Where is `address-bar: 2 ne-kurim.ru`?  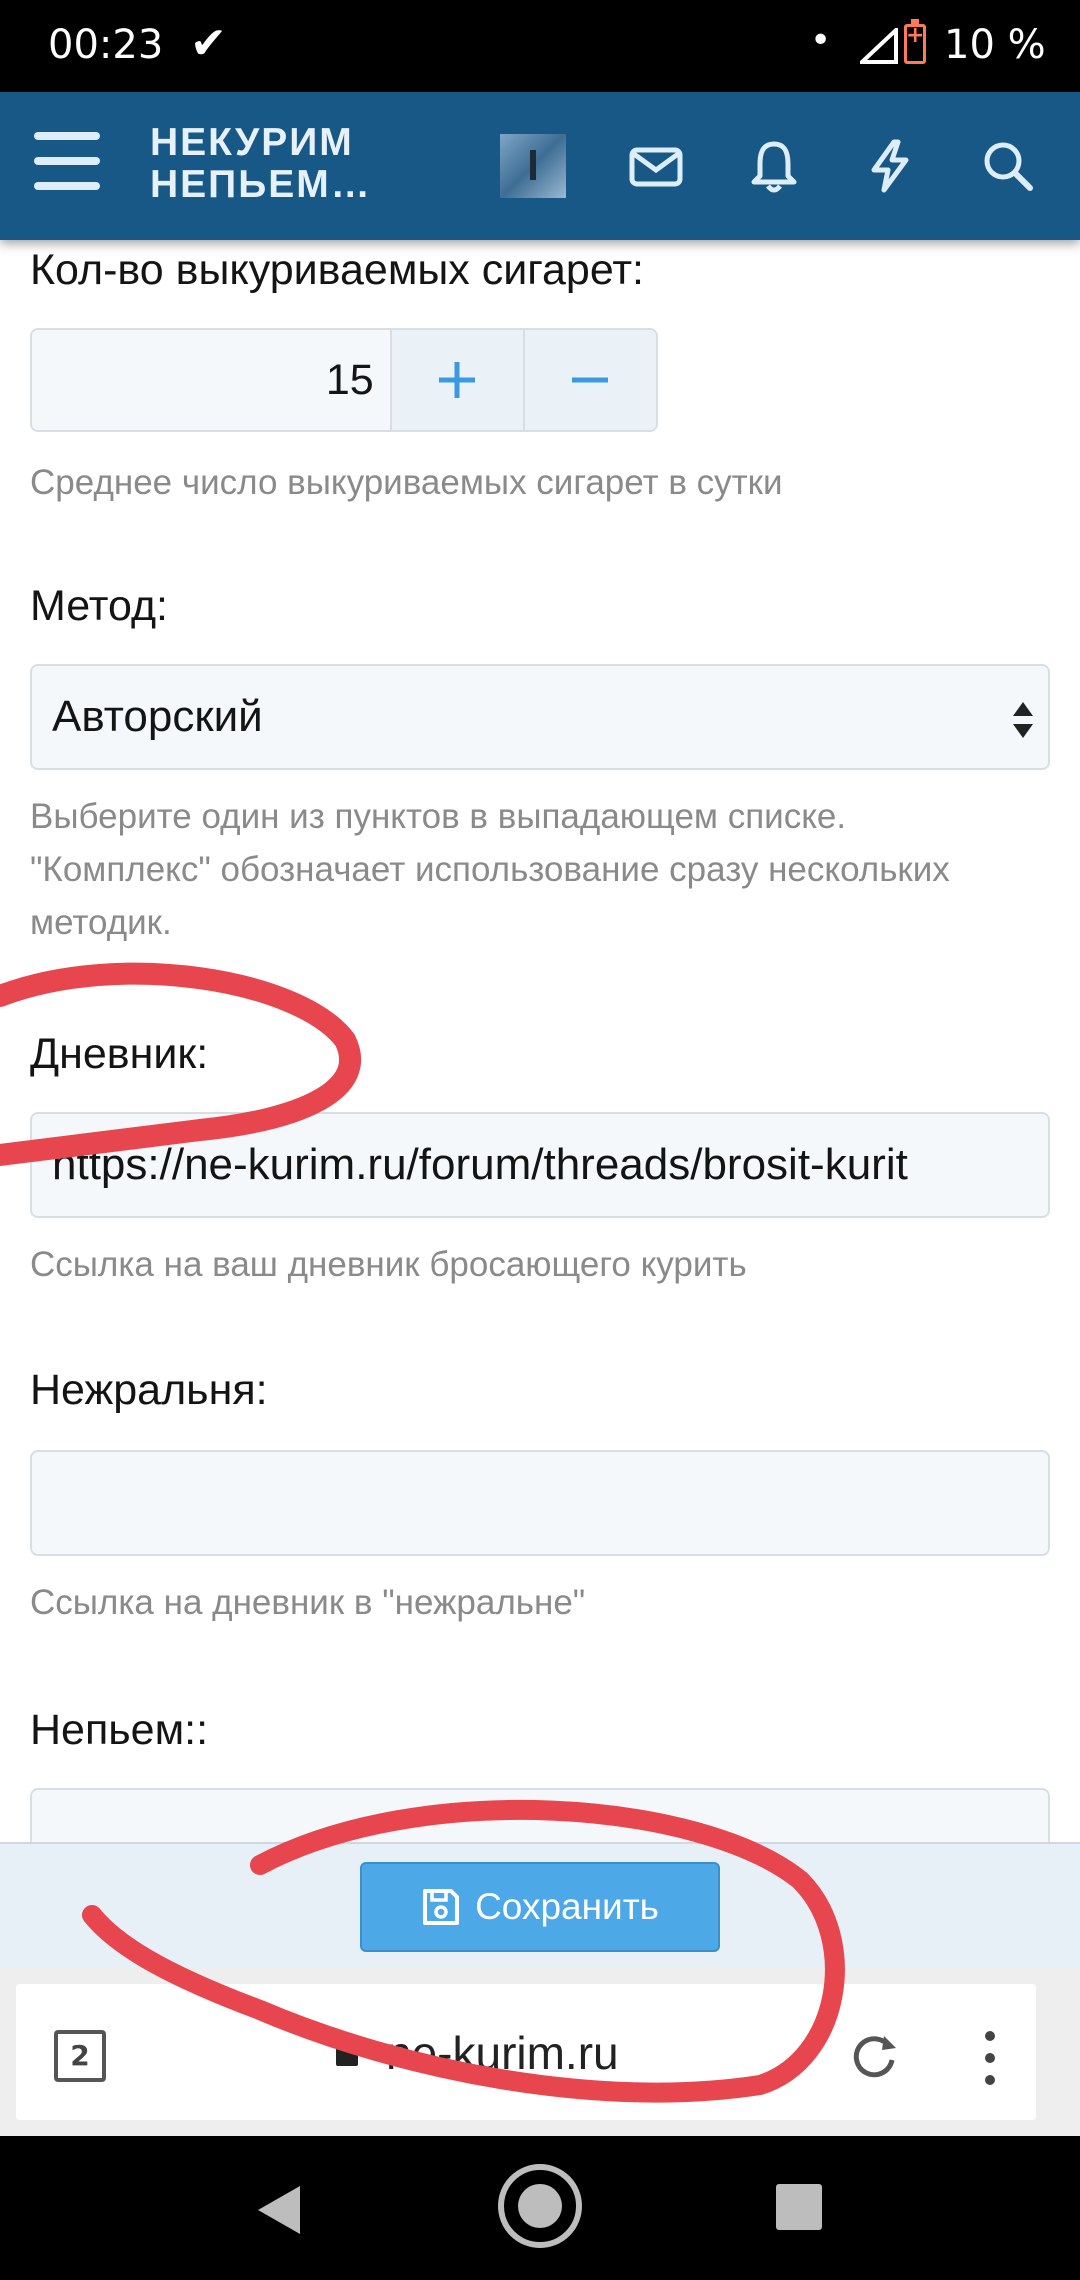
address-bar: 2 ne-kurim.ru is located at coordinates (526, 2052).